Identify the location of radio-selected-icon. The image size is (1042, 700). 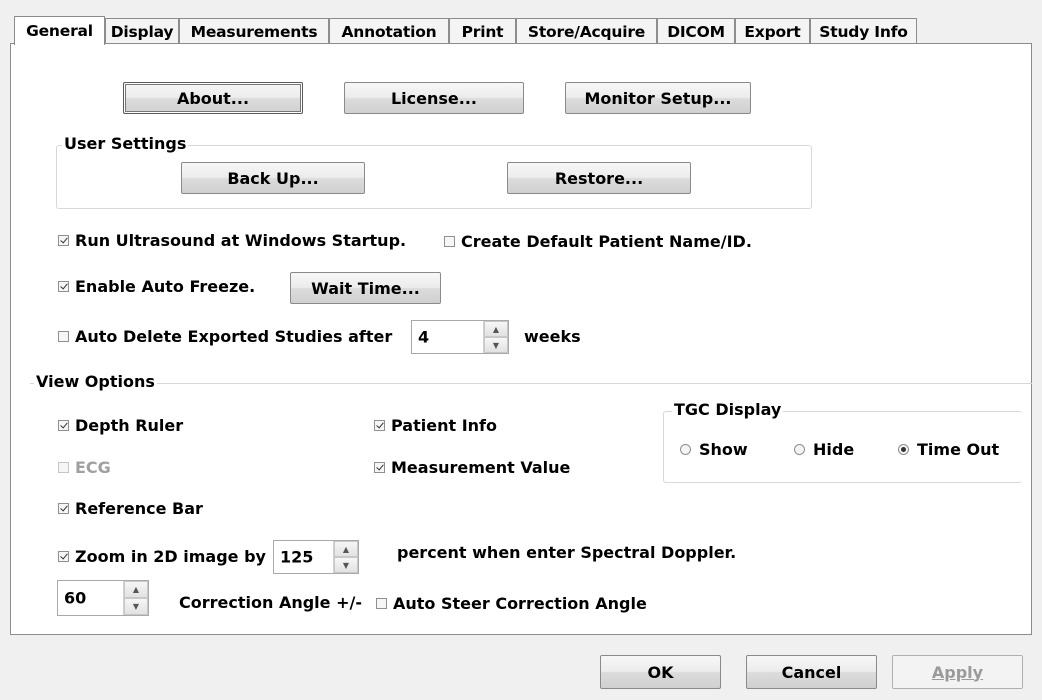
(903, 449).